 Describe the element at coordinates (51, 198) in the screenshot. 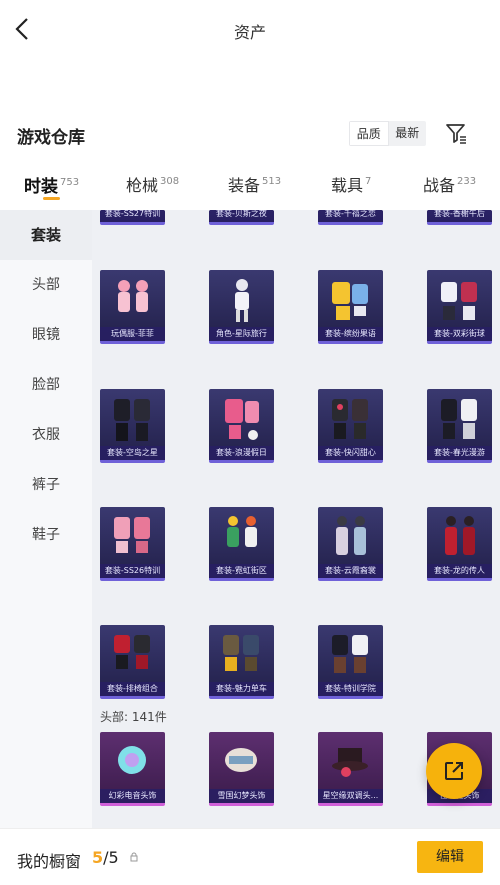

I see `active-tab-indicator` at that location.